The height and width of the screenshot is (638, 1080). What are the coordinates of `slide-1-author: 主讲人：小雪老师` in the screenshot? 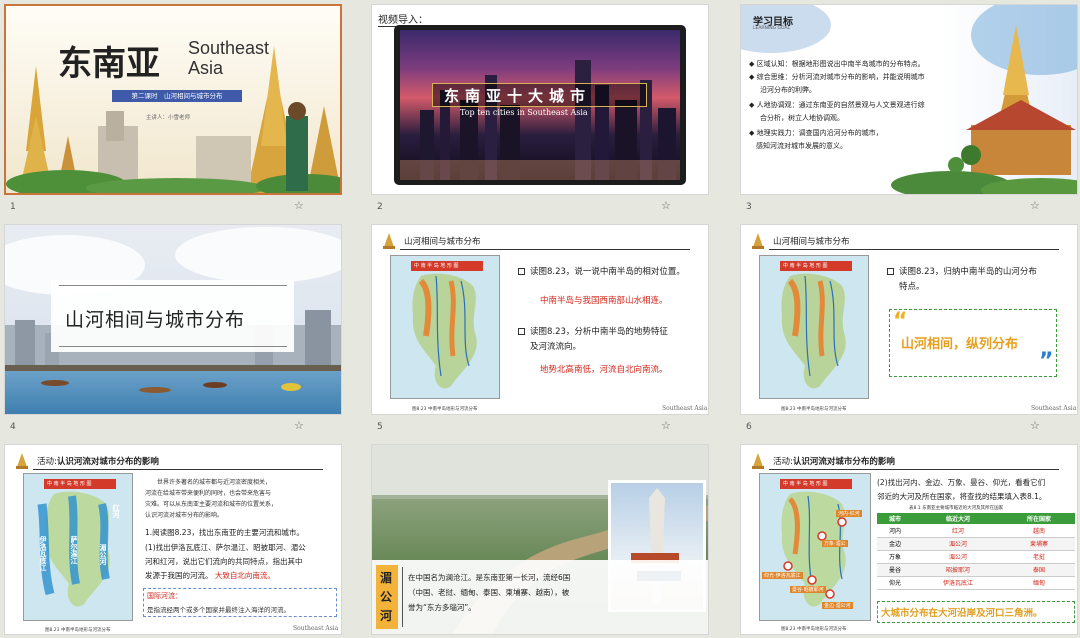 It's located at (168, 118).